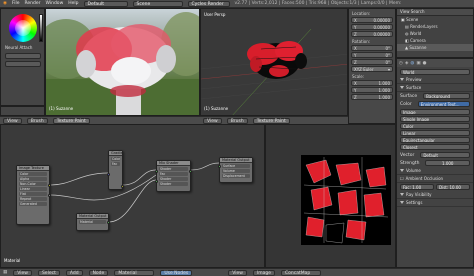  I want to click on colorspace-dropdown: Color, so click(435, 126).